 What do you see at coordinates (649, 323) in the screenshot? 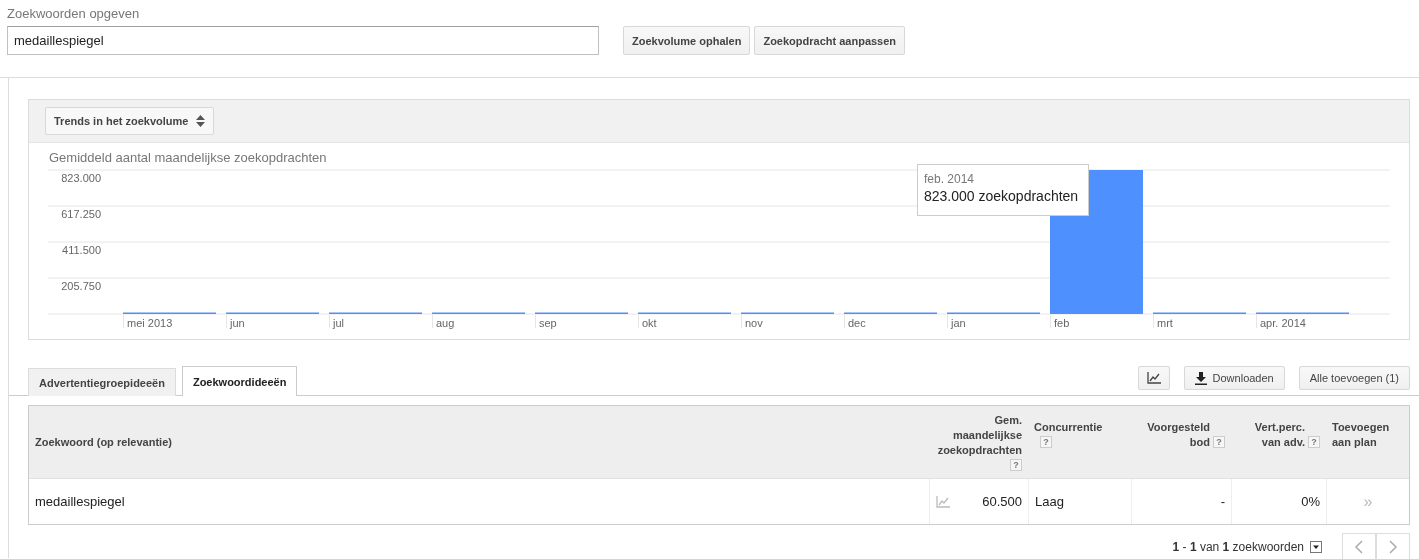
I see `x-tick-label: okt` at bounding box center [649, 323].